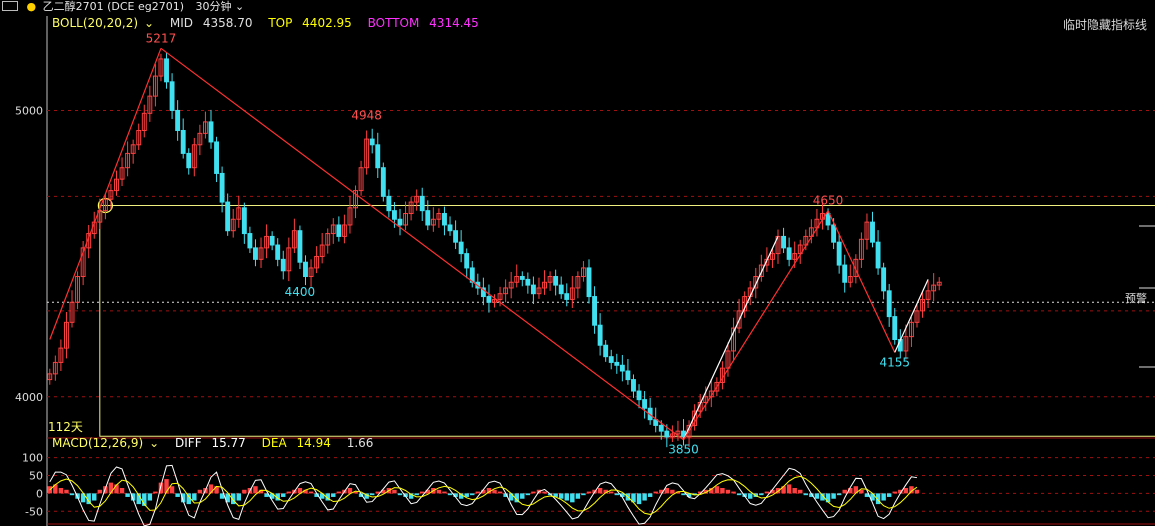 The height and width of the screenshot is (526, 1155). I want to click on chevron-down-icon: ⌄, so click(240, 6).